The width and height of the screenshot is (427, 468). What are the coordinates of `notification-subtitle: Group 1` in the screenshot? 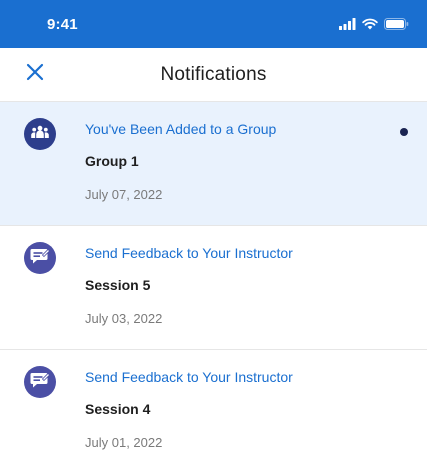 It's located at (112, 161).